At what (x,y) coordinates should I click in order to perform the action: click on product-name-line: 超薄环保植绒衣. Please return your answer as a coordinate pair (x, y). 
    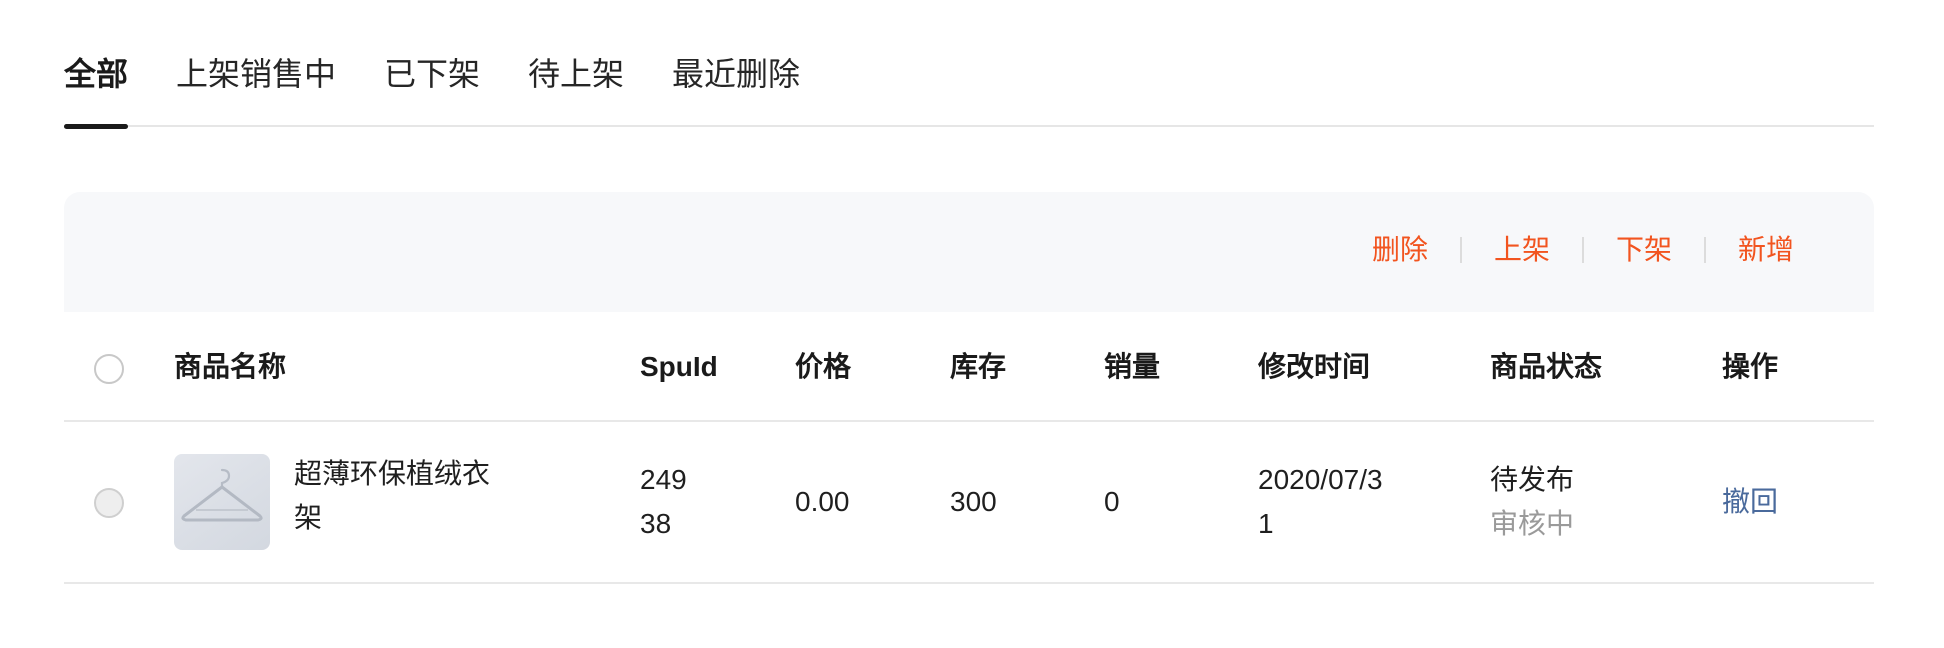
    Looking at the image, I should click on (392, 473).